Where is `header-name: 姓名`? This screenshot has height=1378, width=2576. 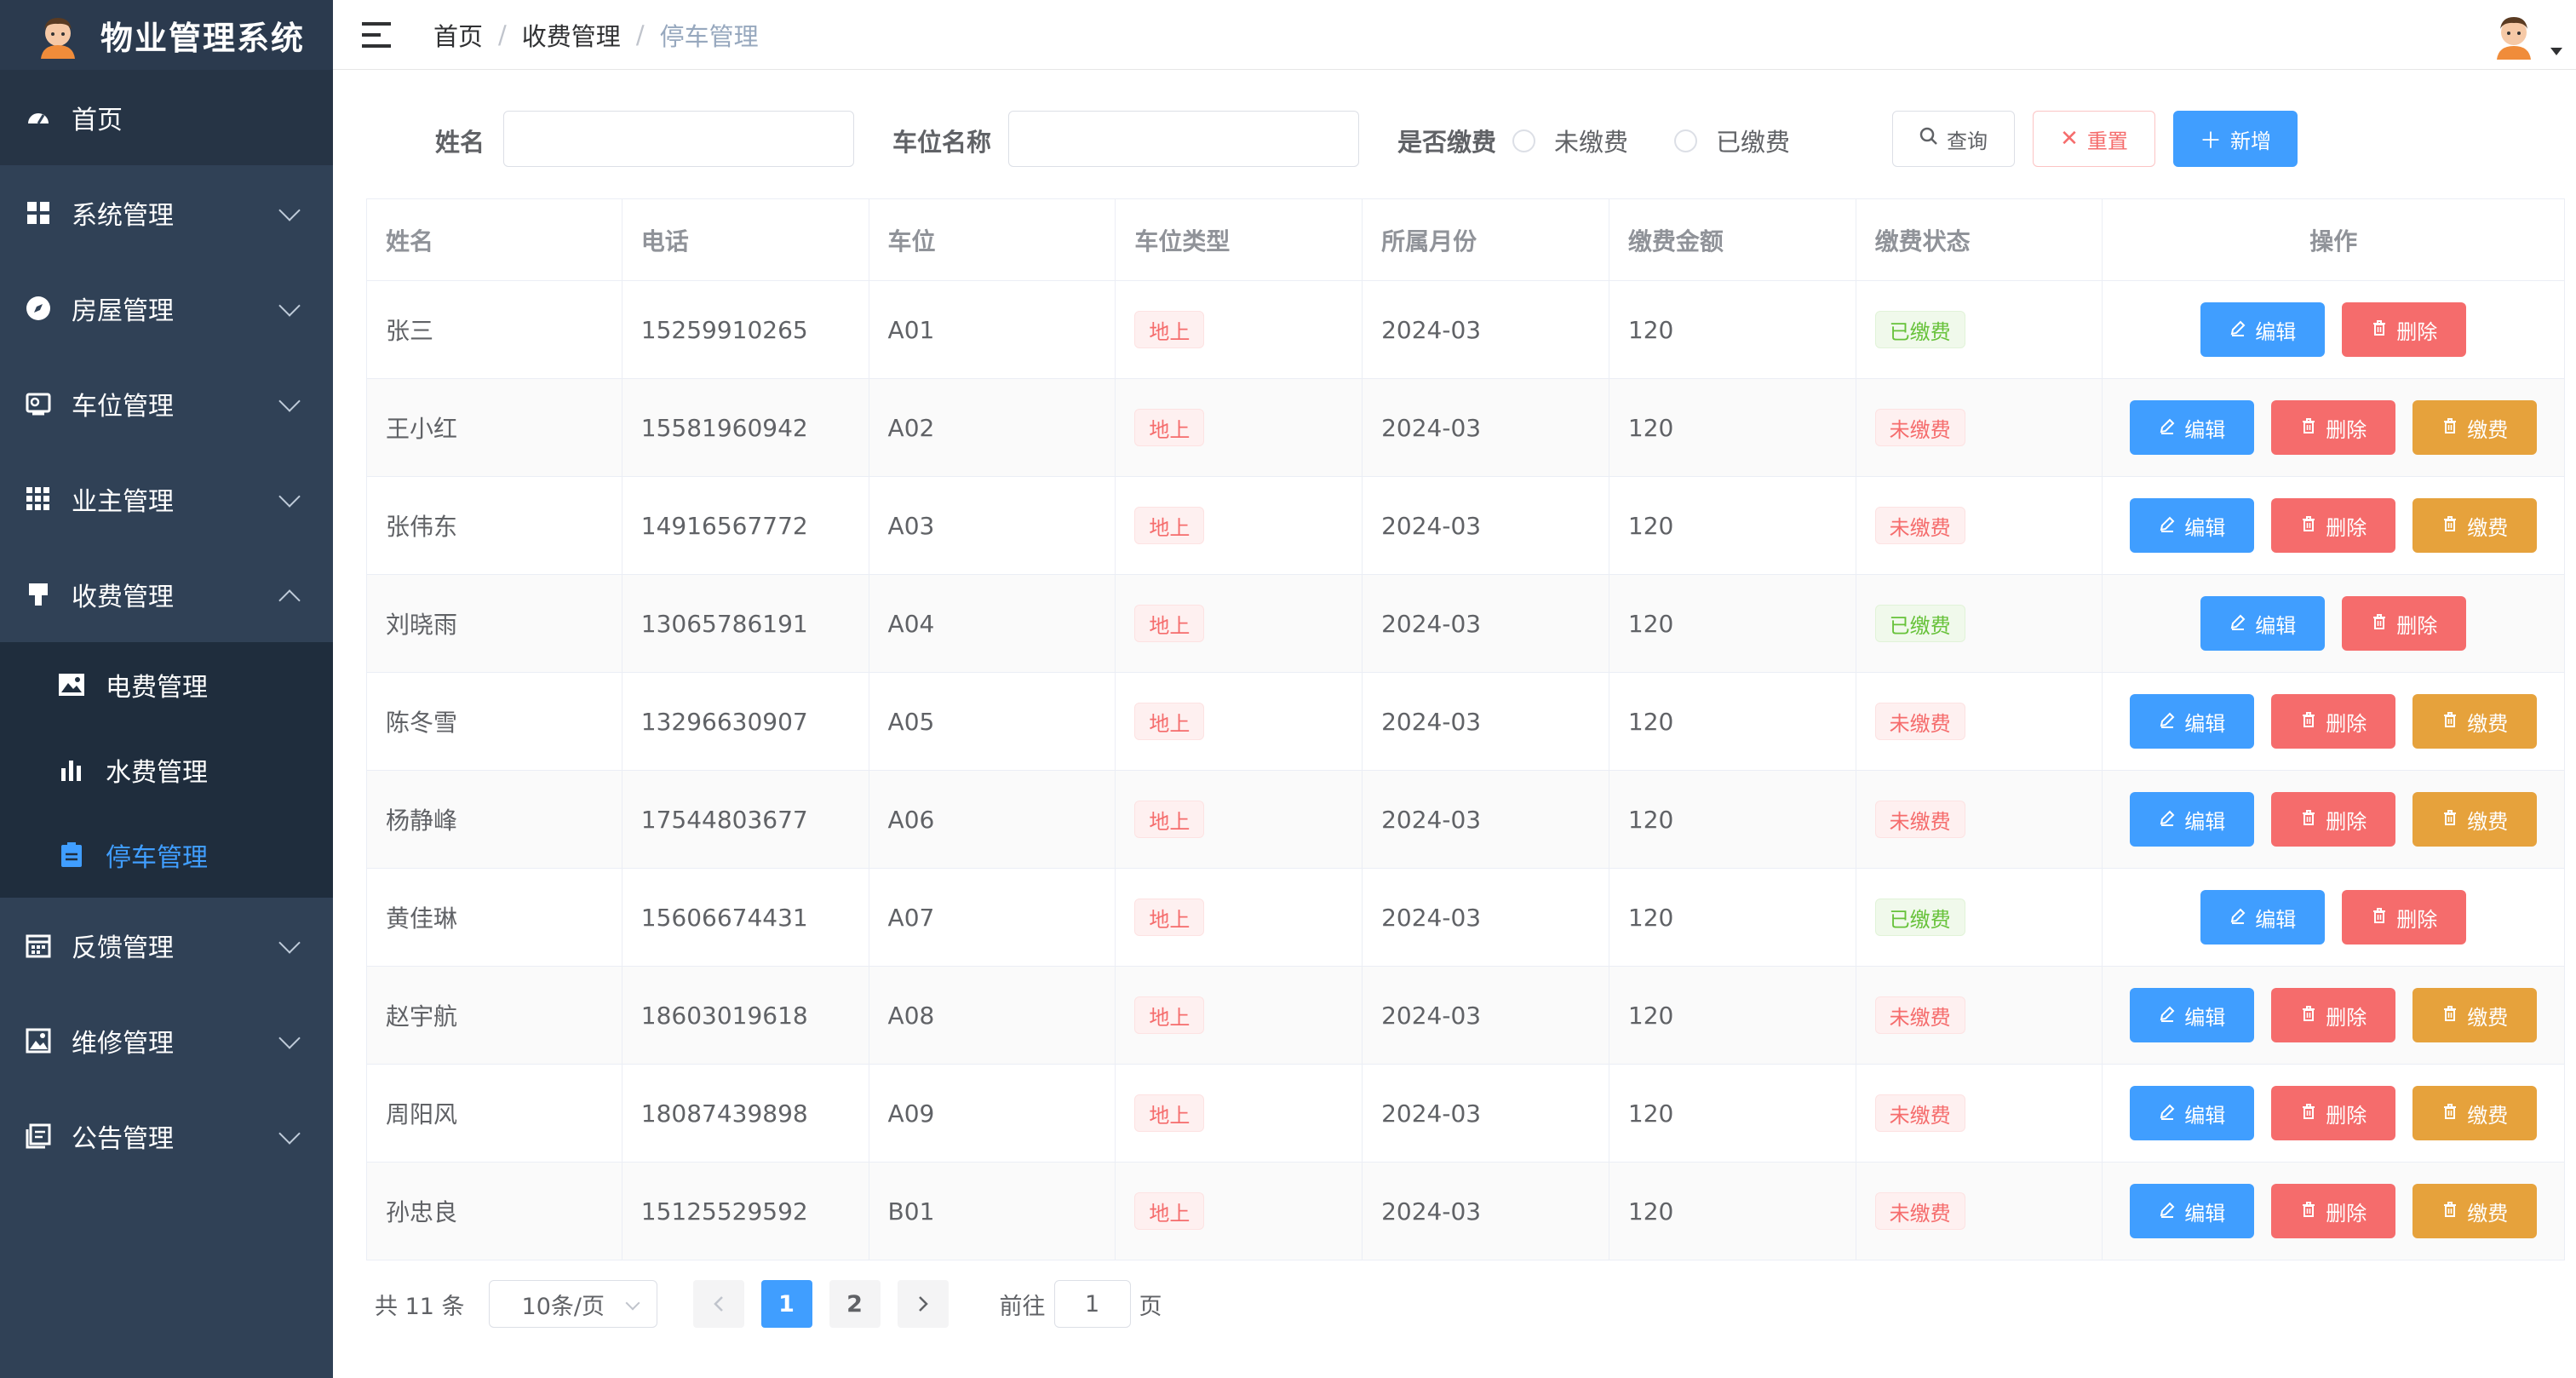
header-name: 姓名 is located at coordinates (494, 240).